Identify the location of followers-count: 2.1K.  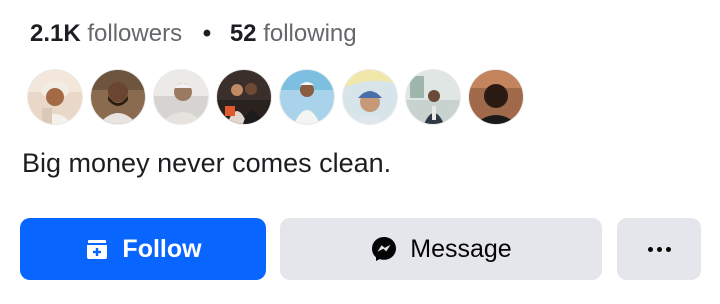
(55, 33).